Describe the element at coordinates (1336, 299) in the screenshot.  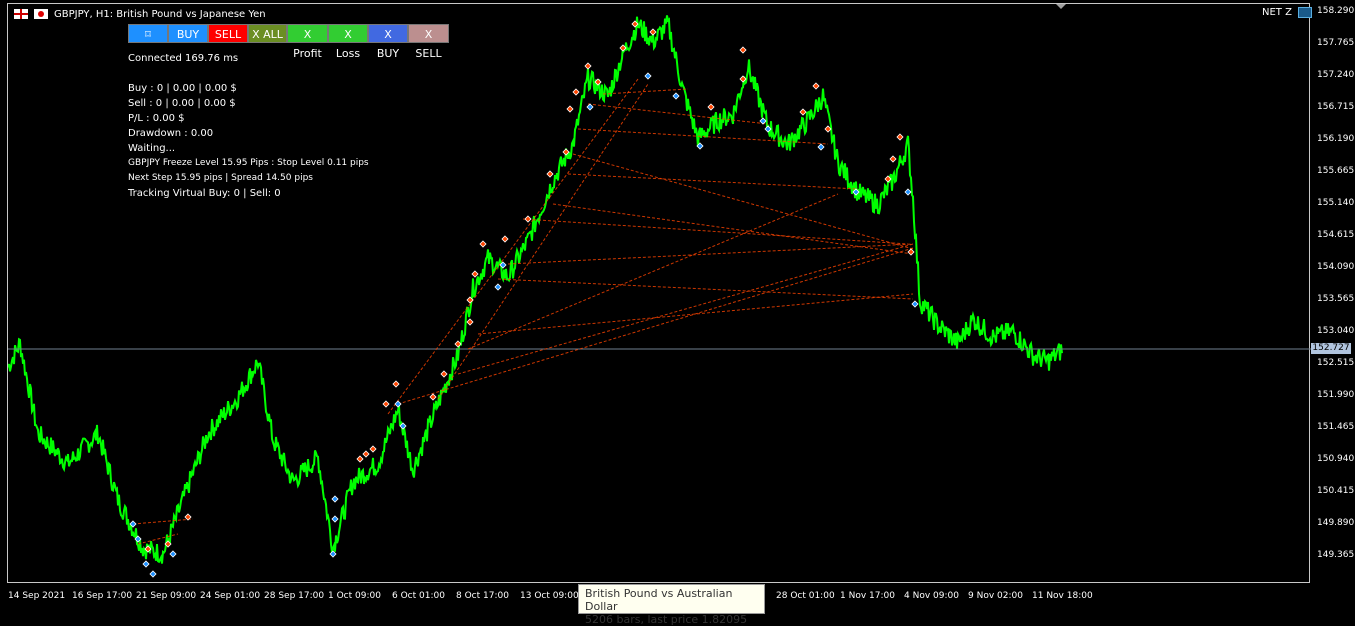
I see `price-tick-label: 153.565` at that location.